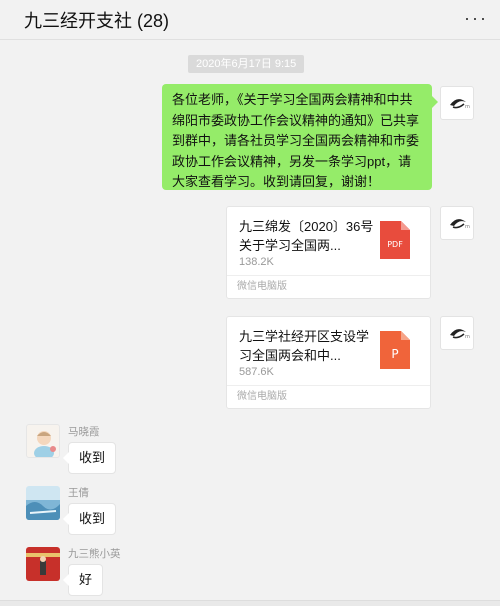 This screenshot has height=606, width=500. What do you see at coordinates (94, 554) in the screenshot?
I see `sender-name: 九三熊小英` at bounding box center [94, 554].